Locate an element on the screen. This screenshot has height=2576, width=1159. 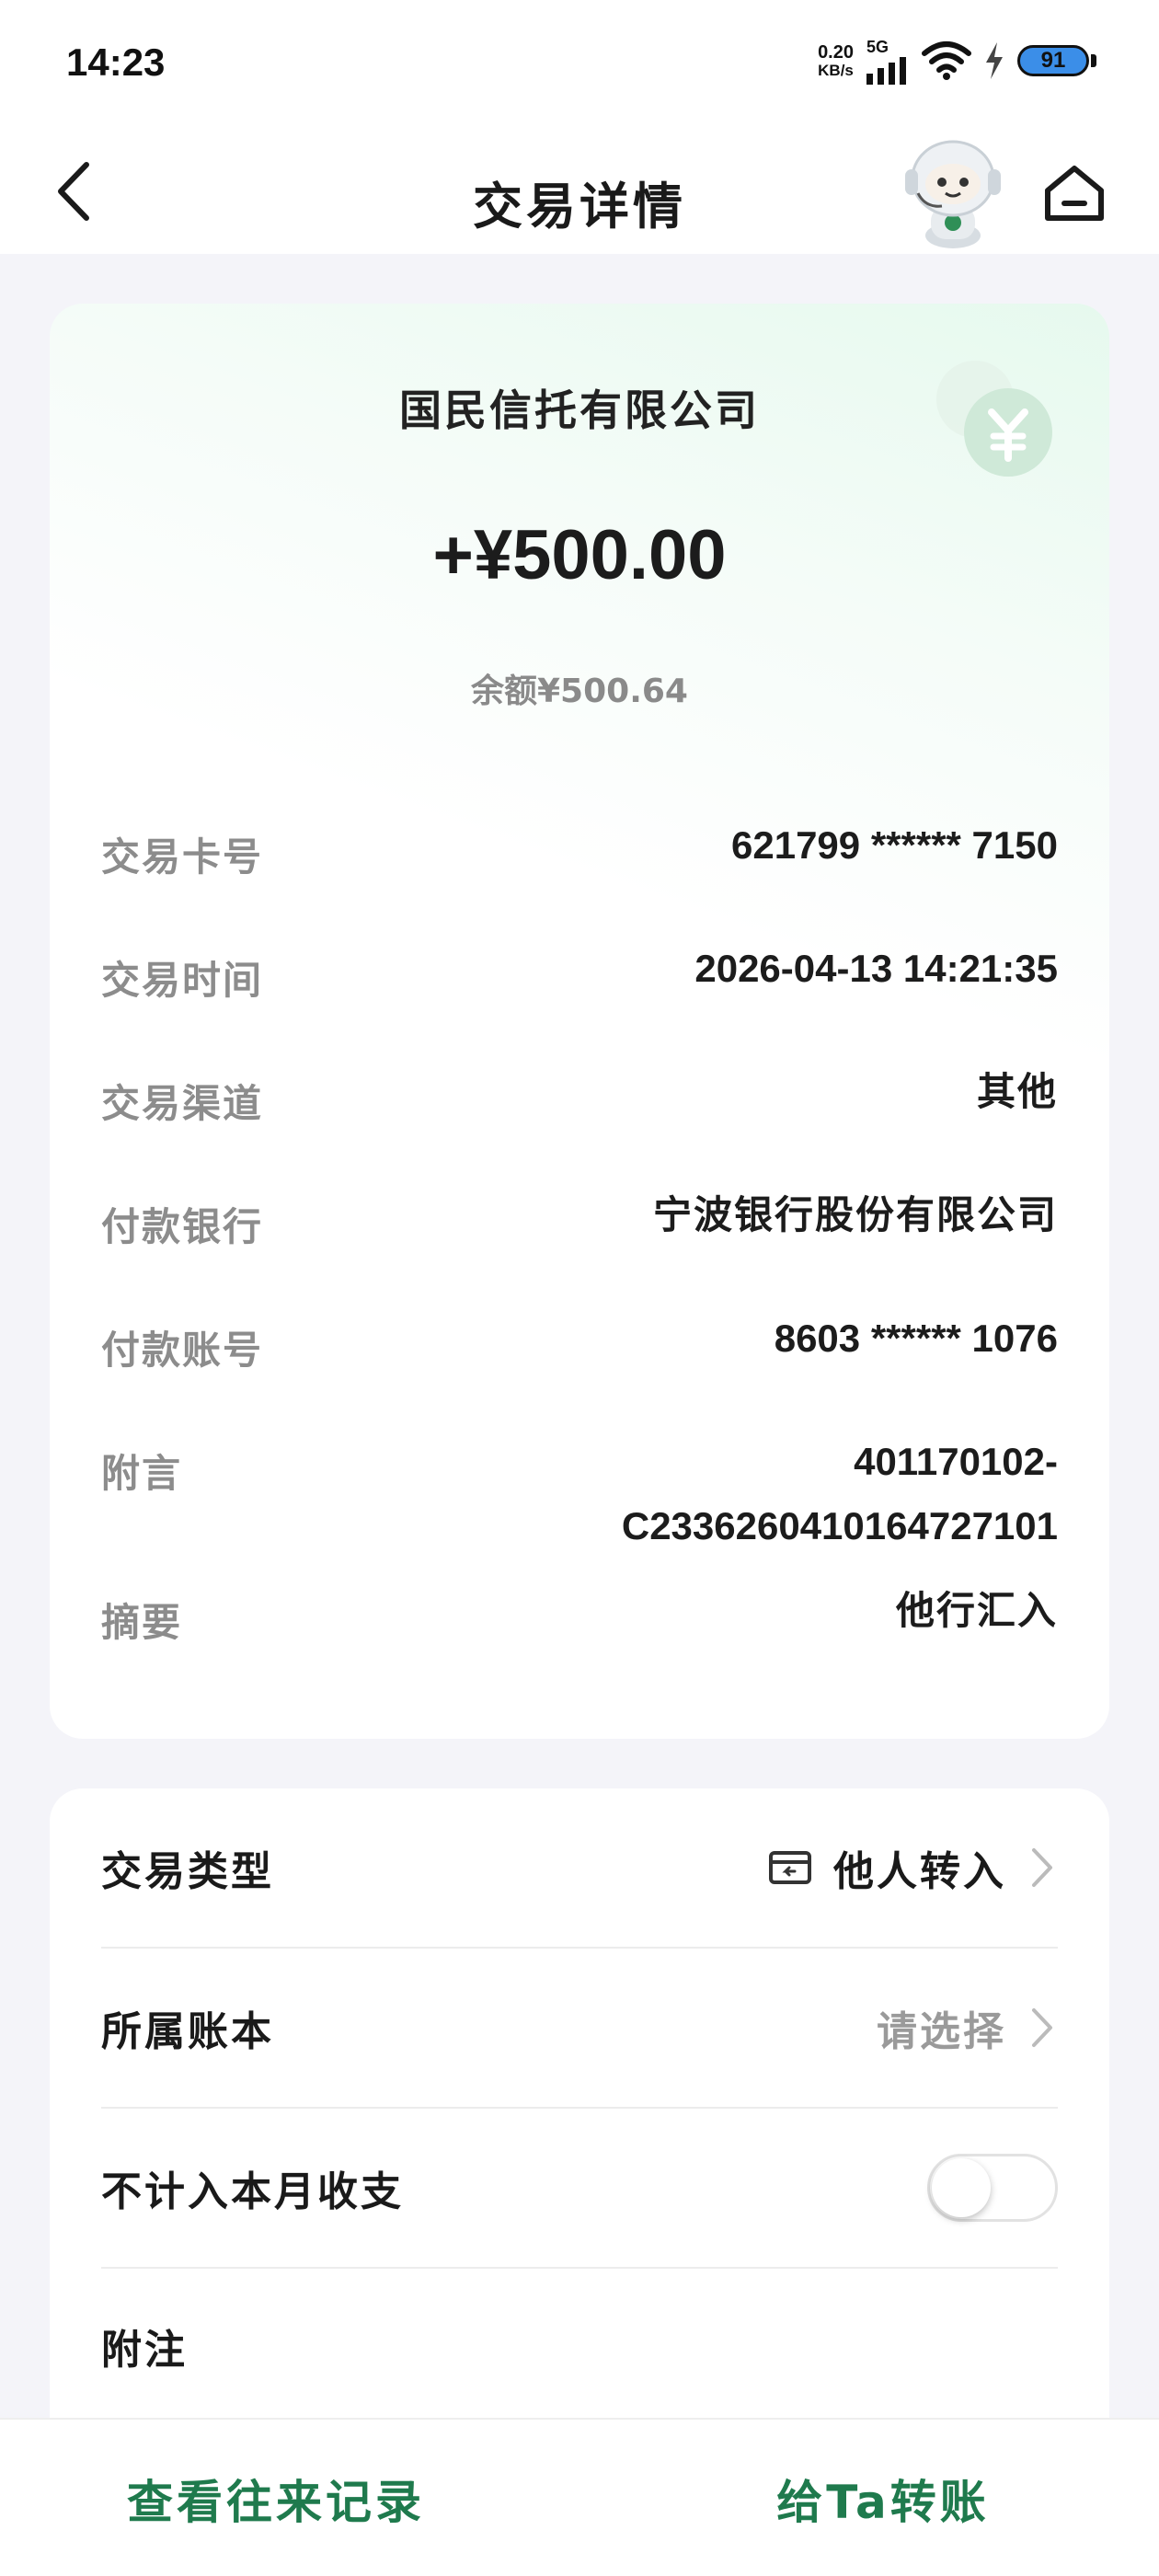
network-speed: 0.20 KB/s is located at coordinates (836, 60).